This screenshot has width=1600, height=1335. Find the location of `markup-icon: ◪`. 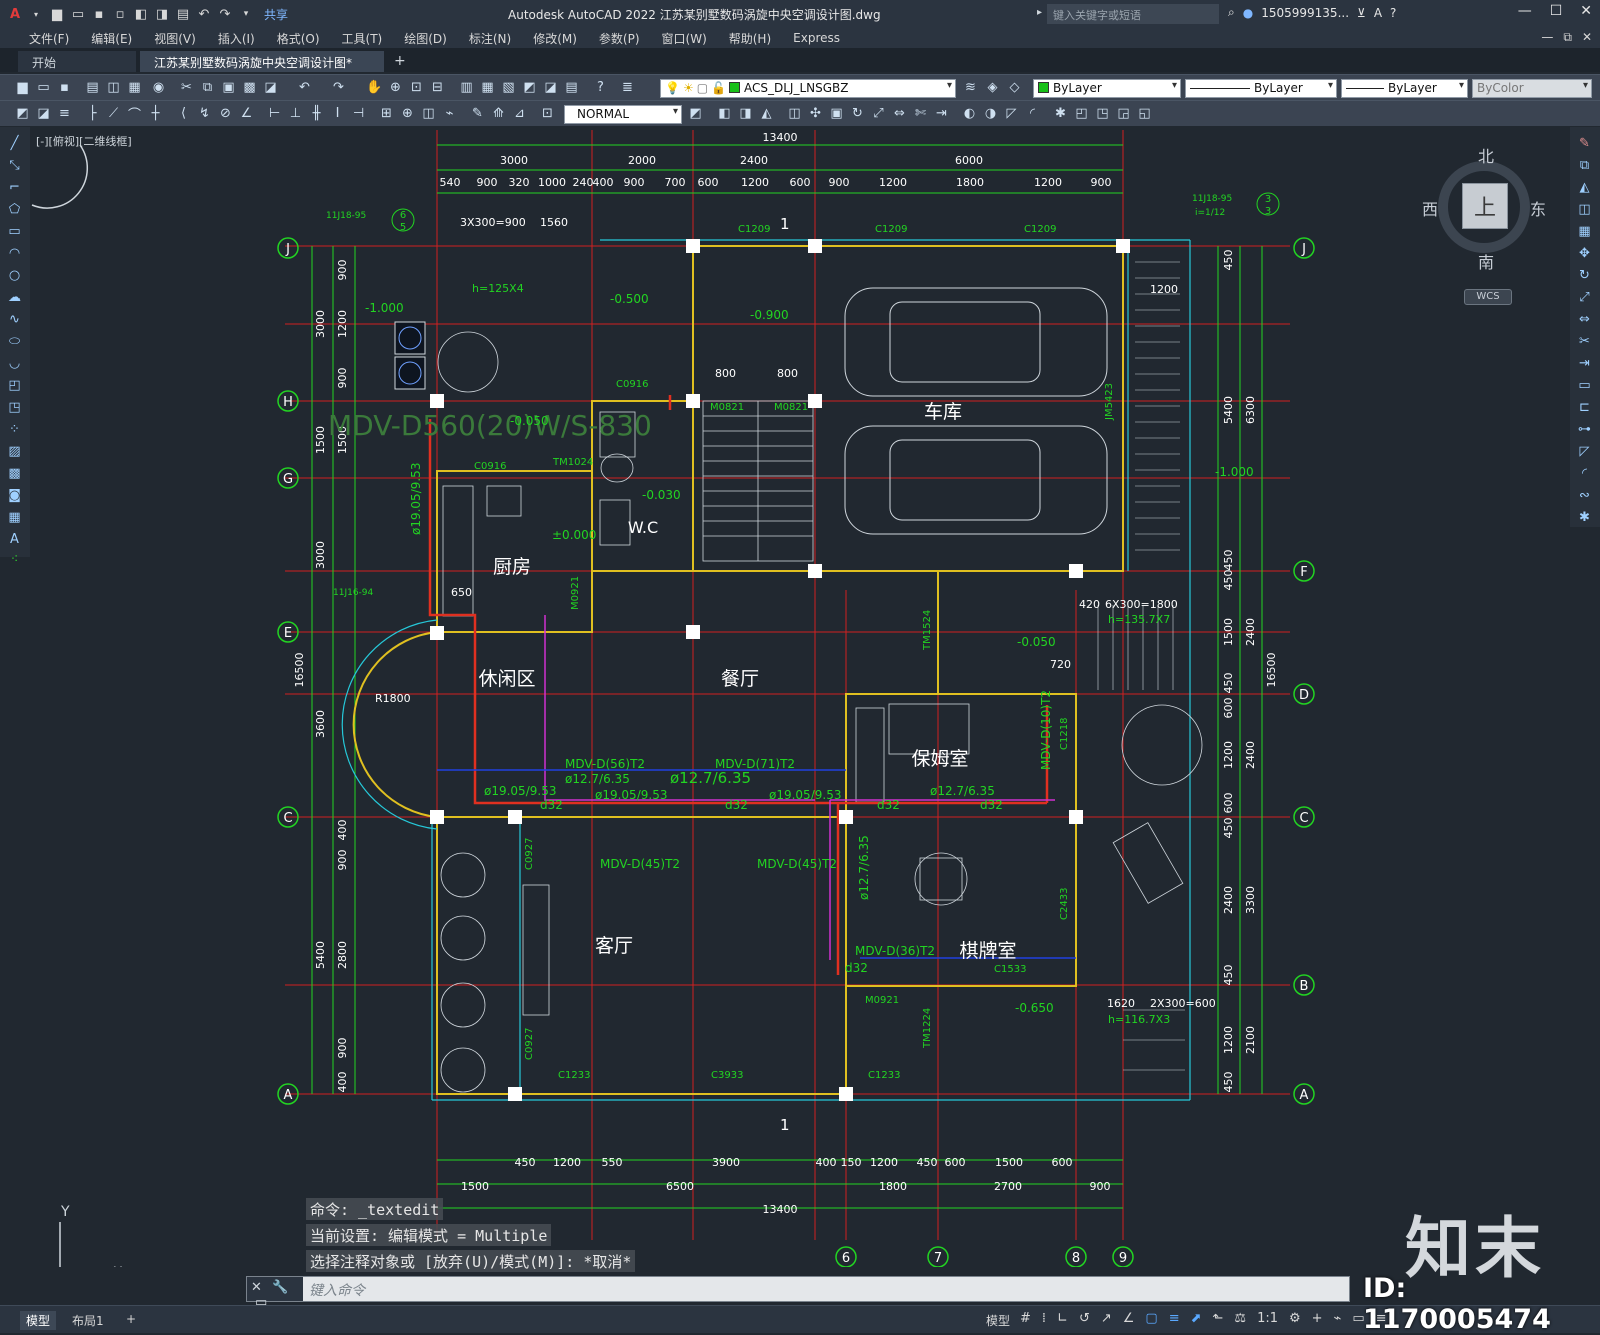

markup-icon: ◪ is located at coordinates (550, 87).